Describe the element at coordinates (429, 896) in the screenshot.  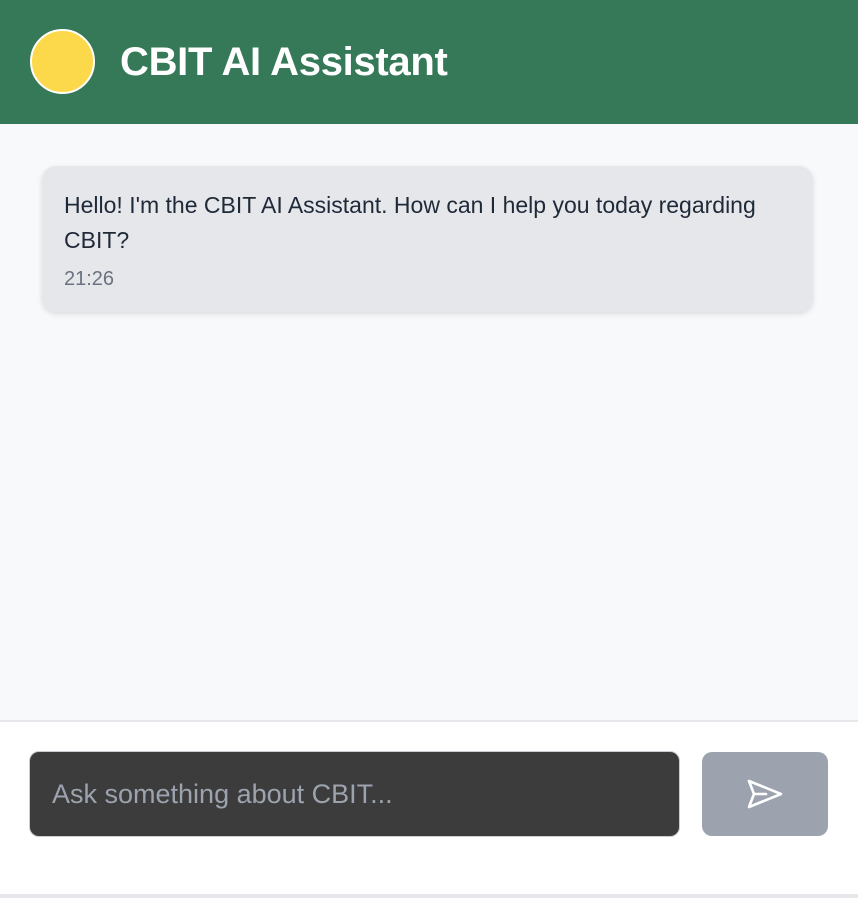
I see `bottom-border` at that location.